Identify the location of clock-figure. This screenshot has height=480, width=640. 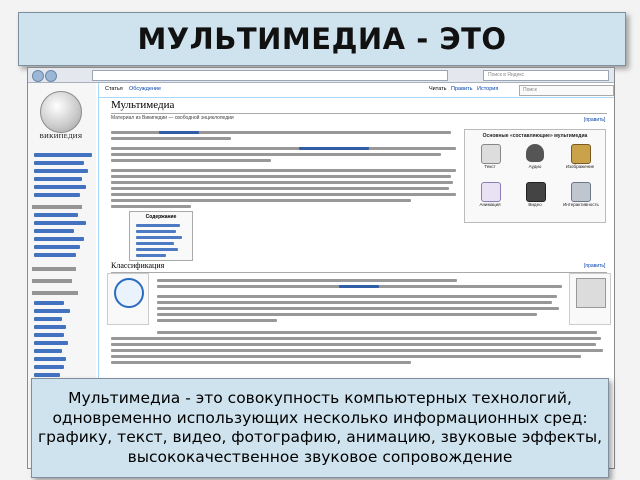
(128, 299).